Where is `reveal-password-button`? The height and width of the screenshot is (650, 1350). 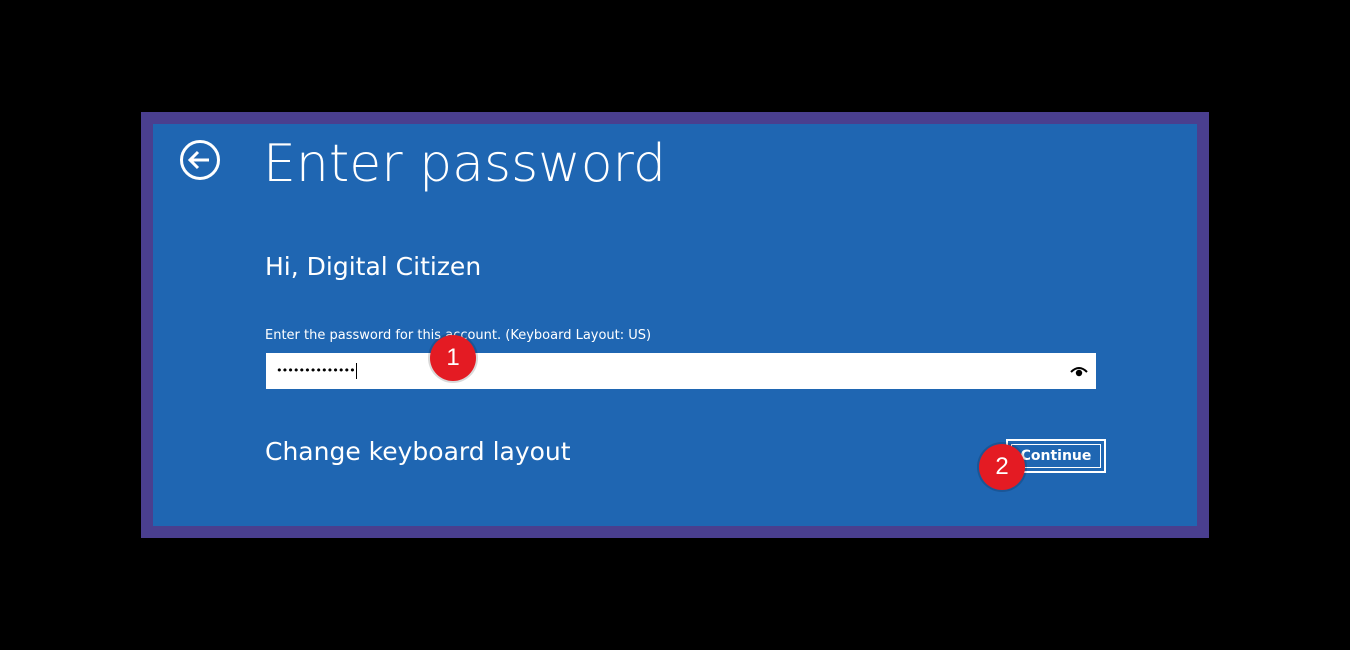
reveal-password-button is located at coordinates (1079, 371).